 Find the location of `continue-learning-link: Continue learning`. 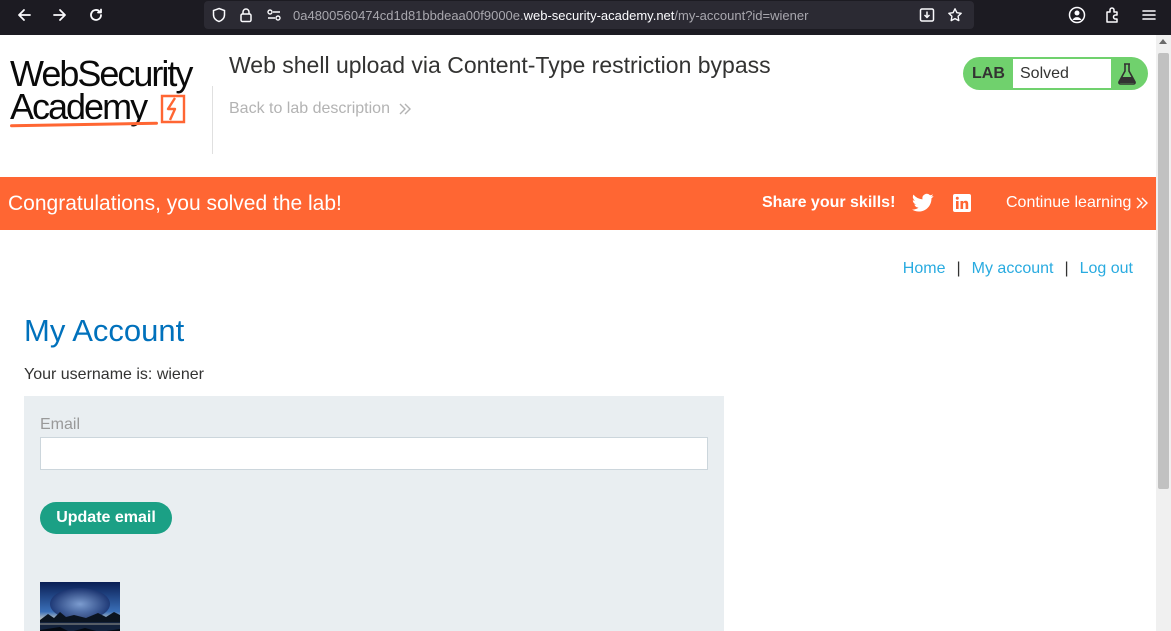

continue-learning-link: Continue learning is located at coordinates (1077, 203).